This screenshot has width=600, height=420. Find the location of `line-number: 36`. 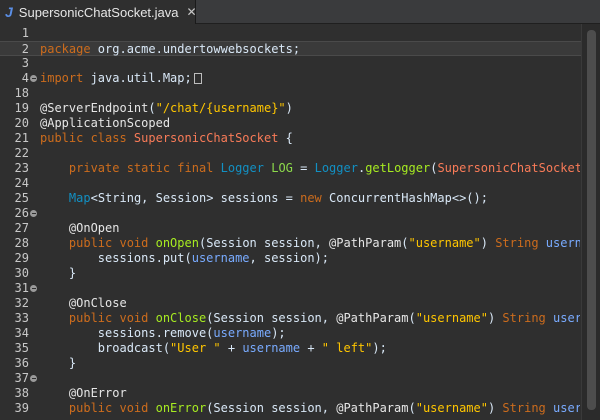

line-number: 36 is located at coordinates (21, 363).